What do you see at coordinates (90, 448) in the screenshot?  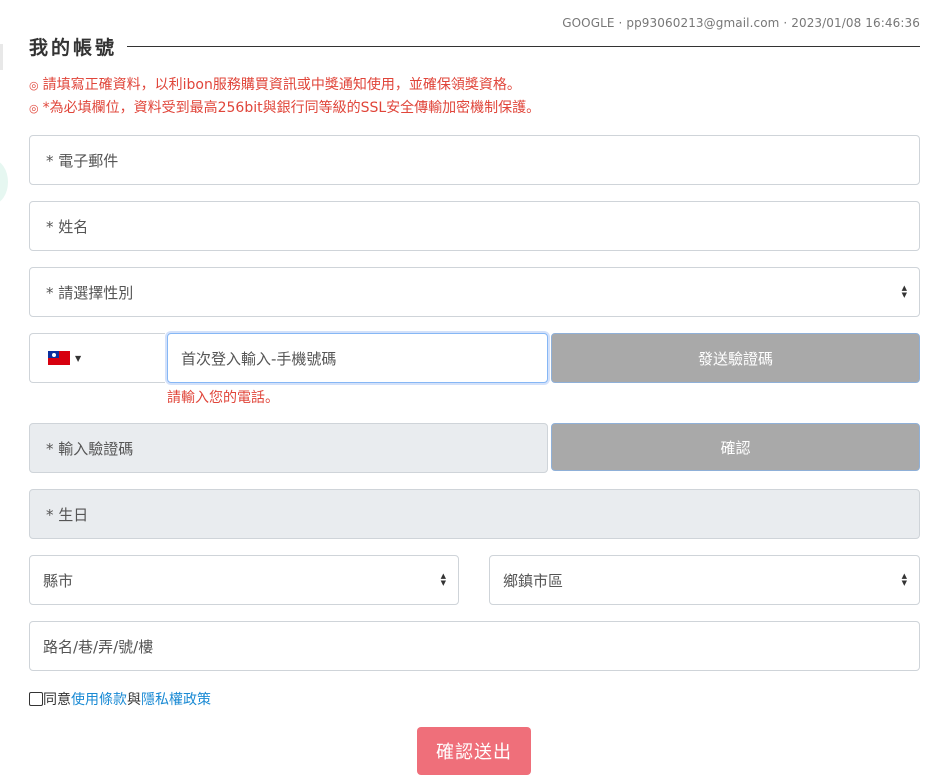 I see `code-placeholder: * 輸入驗證碼` at bounding box center [90, 448].